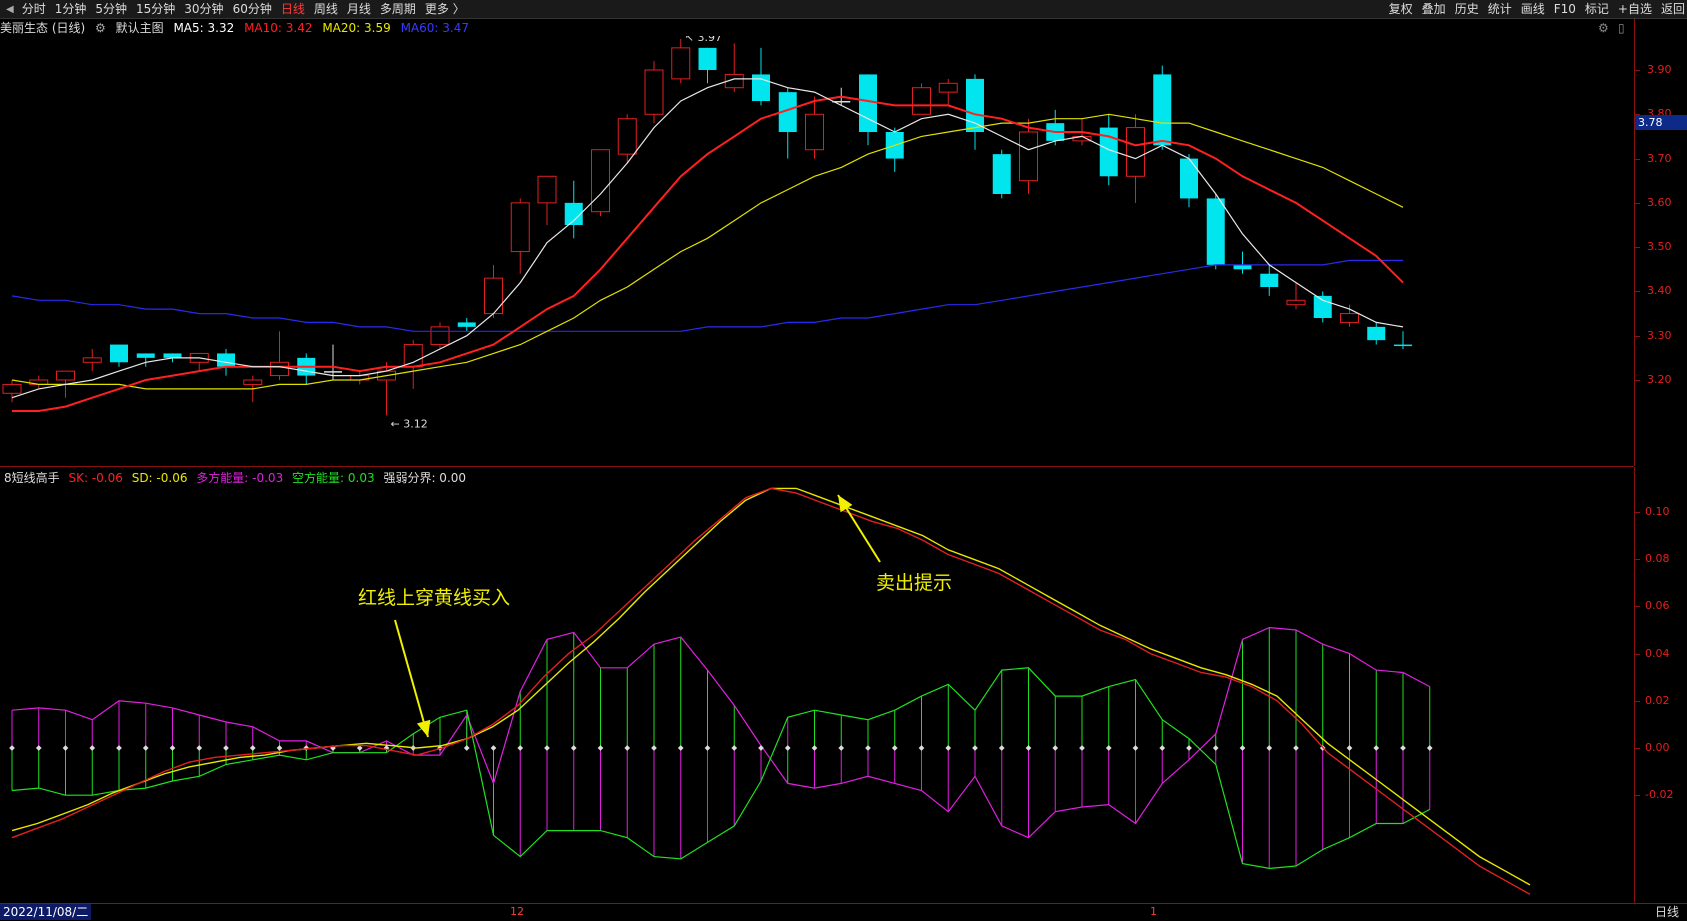  I want to click on toolbar-button-0: 复权, so click(1401, 9).